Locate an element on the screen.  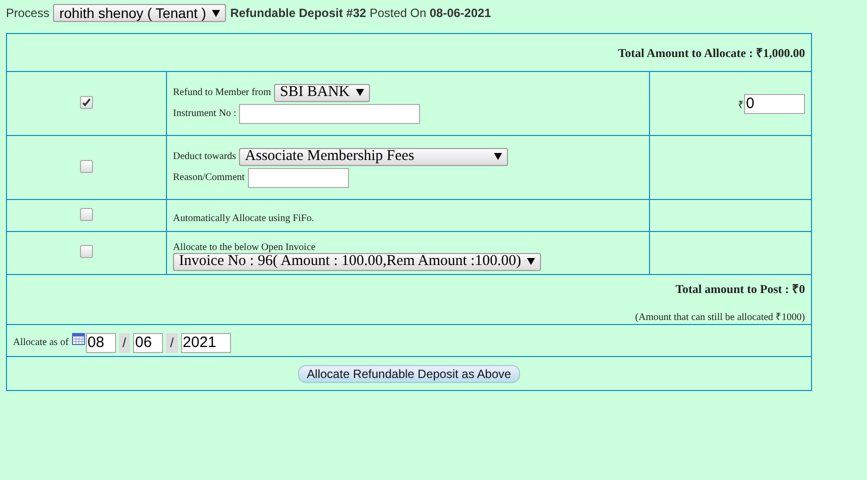
total-amount: Total Amount to Allocate : ₹1,000.00 is located at coordinates (711, 53).